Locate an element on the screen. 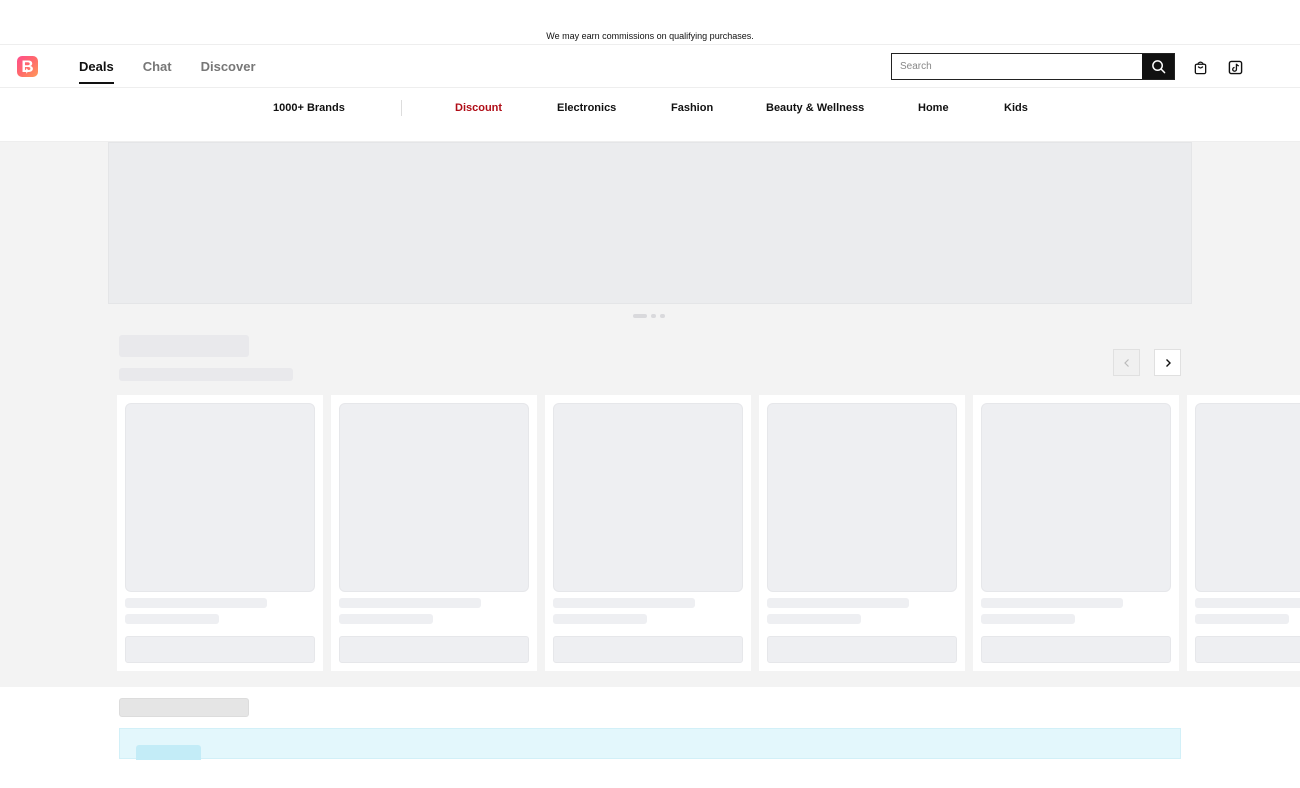 The image size is (1300, 788). search-button is located at coordinates (1158, 66).